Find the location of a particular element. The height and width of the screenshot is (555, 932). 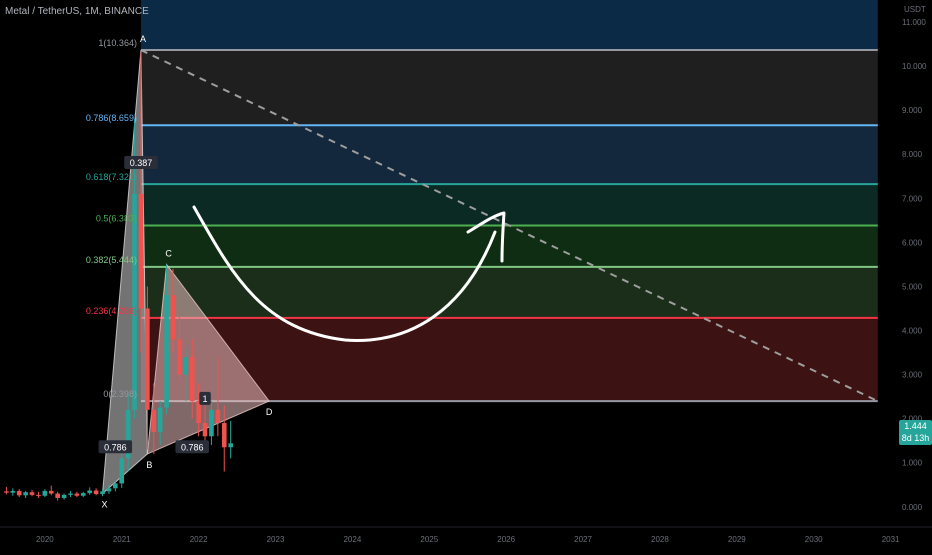

point-label-c: C is located at coordinates (168, 253).